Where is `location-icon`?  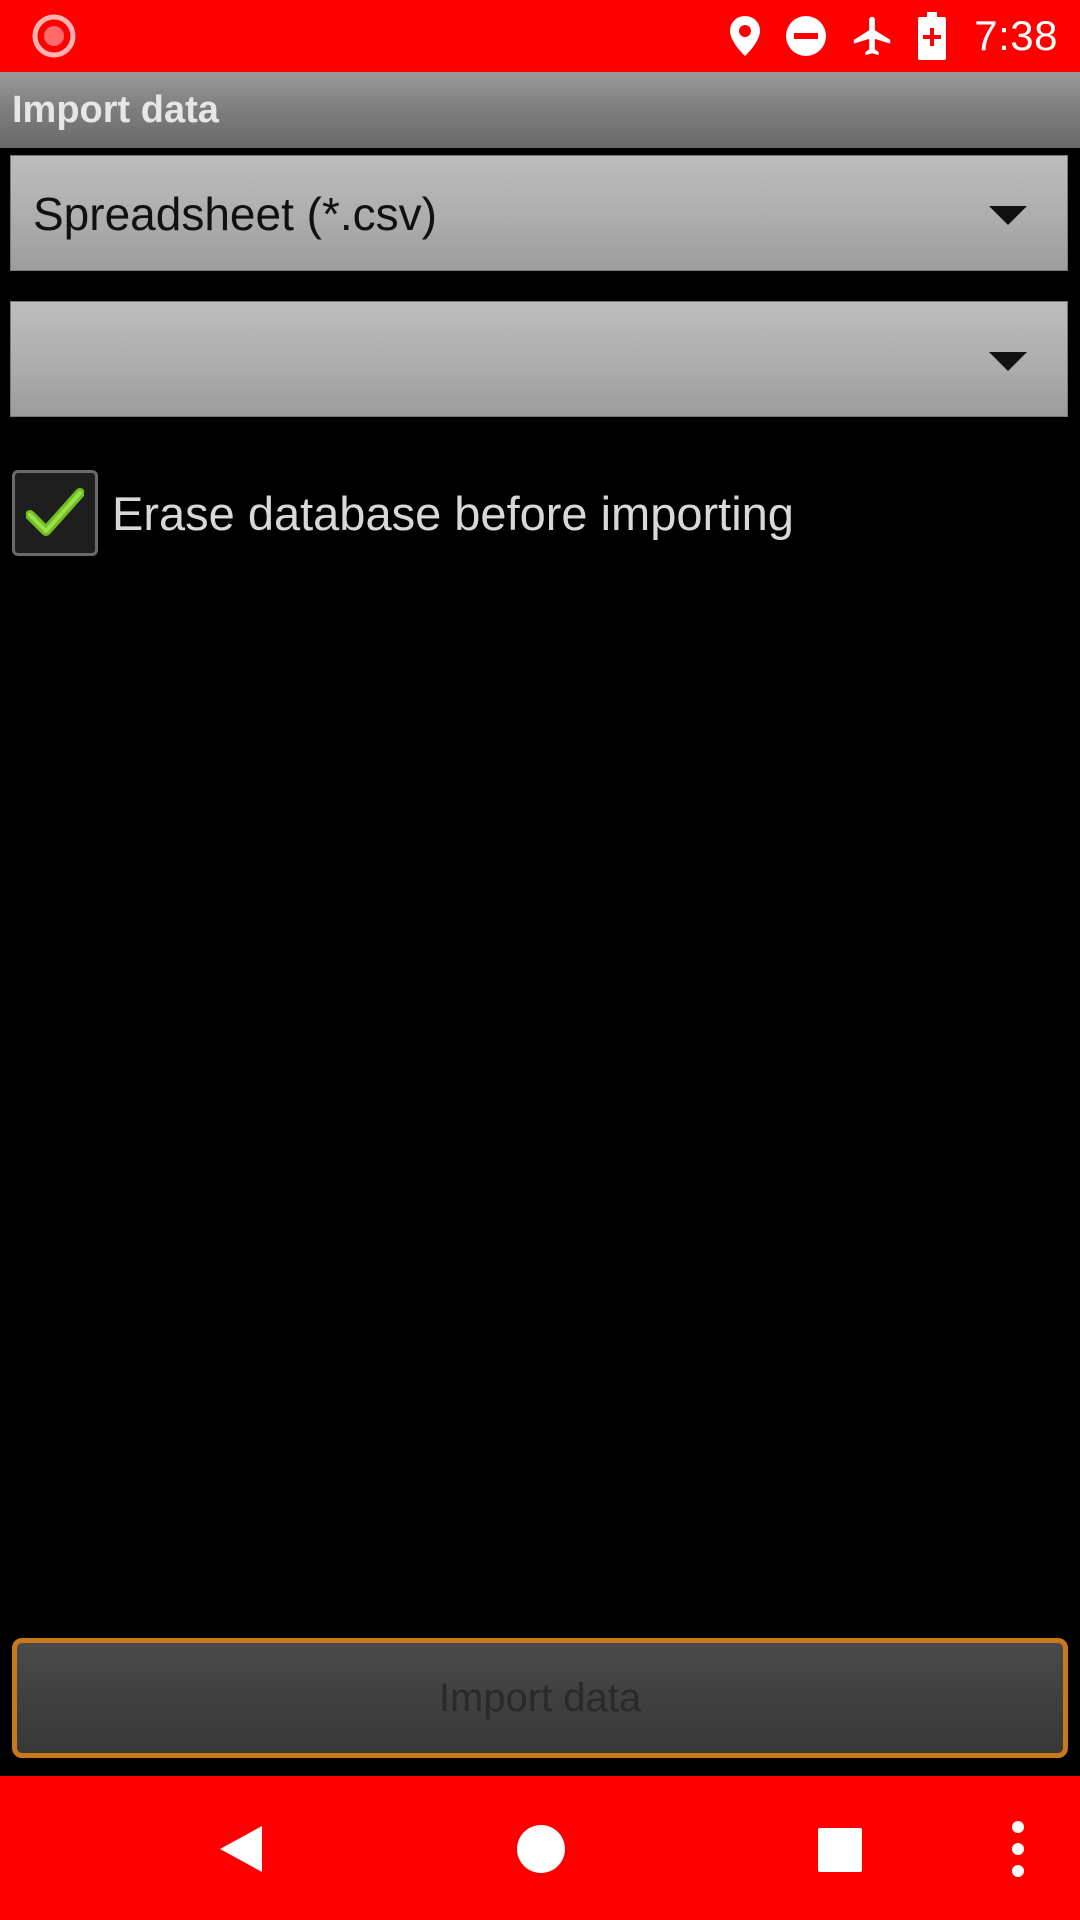
location-icon is located at coordinates (745, 36).